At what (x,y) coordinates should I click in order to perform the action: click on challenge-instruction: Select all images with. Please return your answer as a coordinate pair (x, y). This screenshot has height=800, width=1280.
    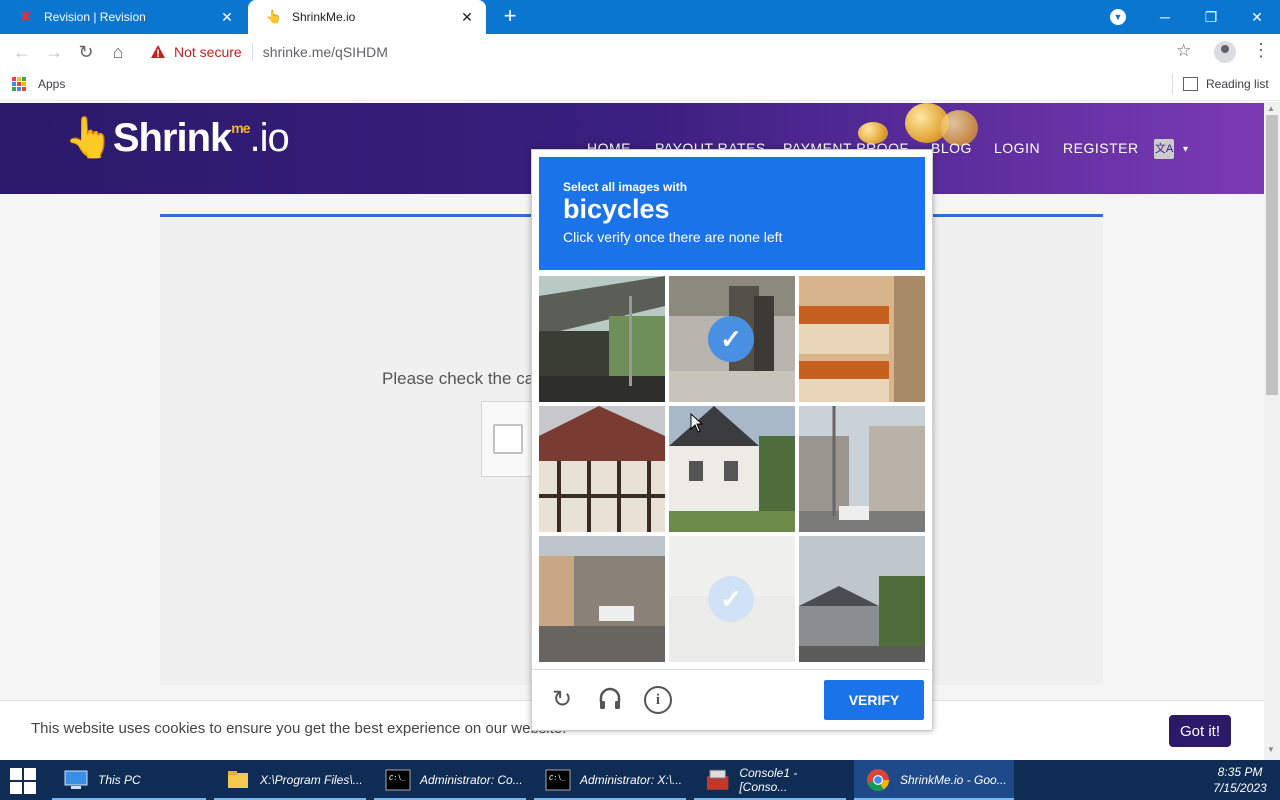
    Looking at the image, I should click on (625, 187).